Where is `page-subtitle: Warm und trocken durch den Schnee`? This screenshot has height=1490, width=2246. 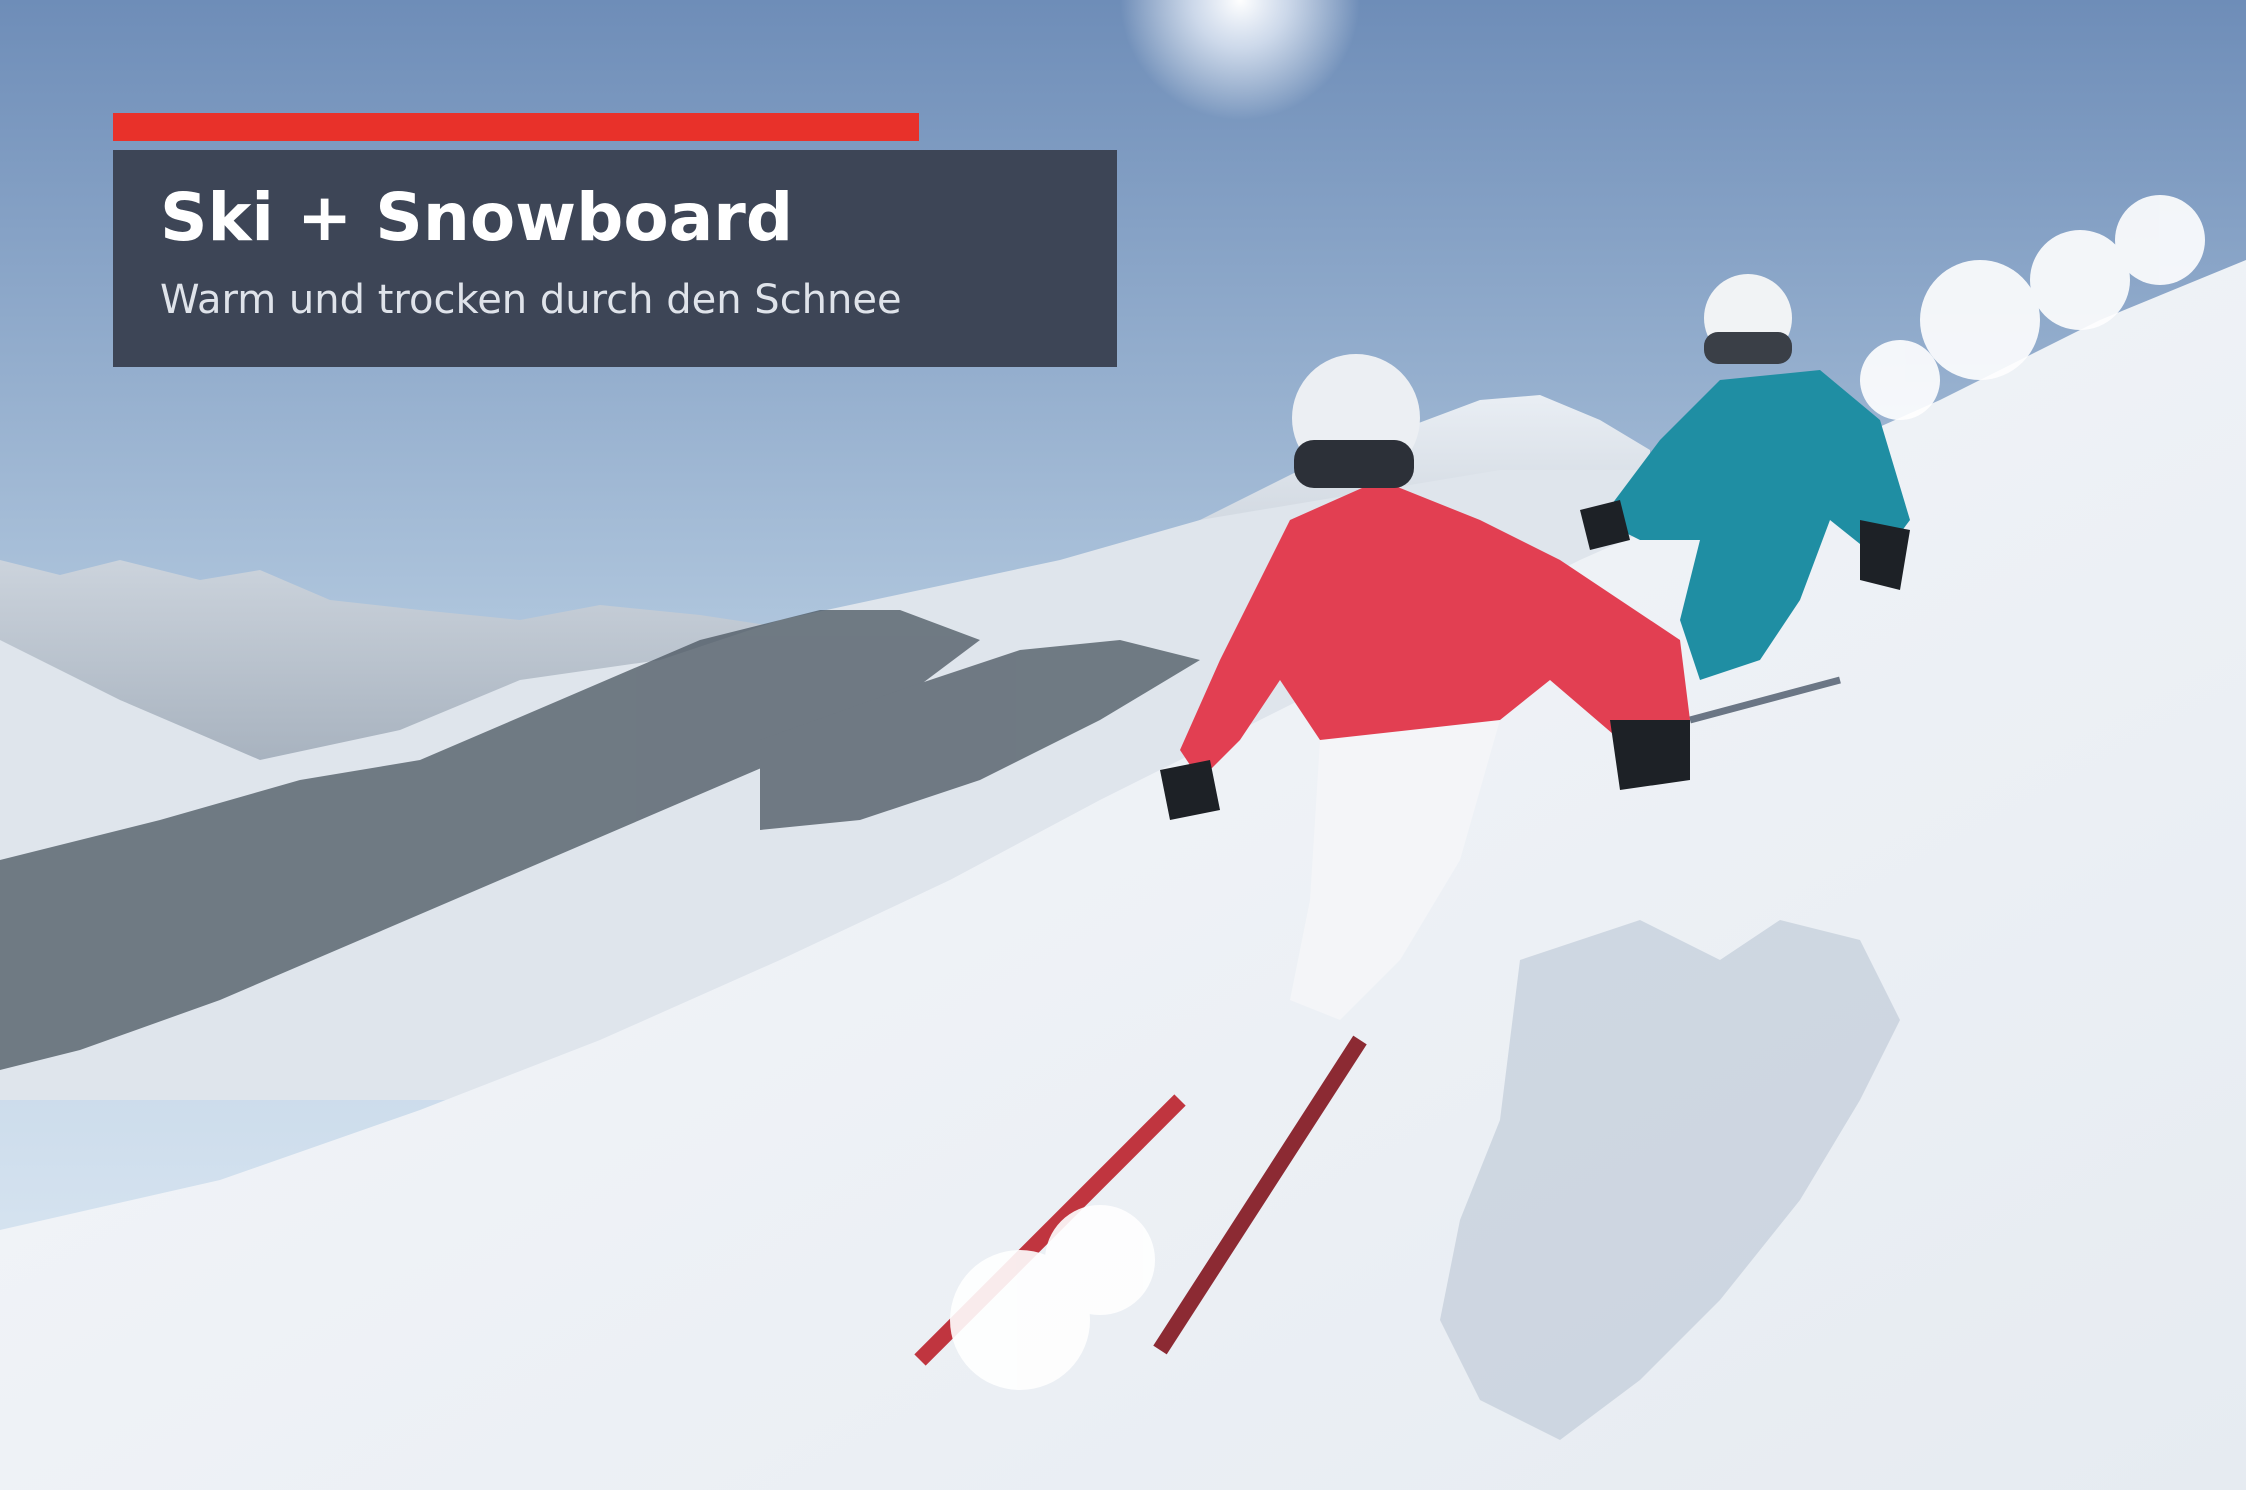 page-subtitle: Warm und trocken durch den Schnee is located at coordinates (531, 300).